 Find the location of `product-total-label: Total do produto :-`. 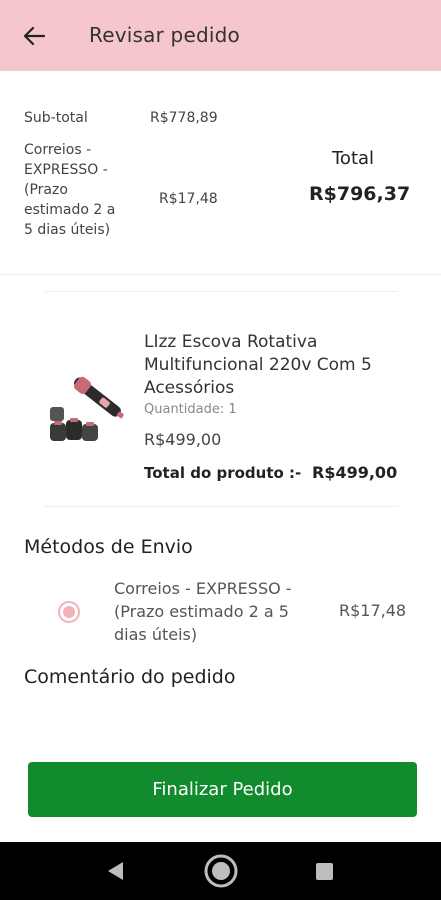

product-total-label: Total do produto :- is located at coordinates (223, 473).